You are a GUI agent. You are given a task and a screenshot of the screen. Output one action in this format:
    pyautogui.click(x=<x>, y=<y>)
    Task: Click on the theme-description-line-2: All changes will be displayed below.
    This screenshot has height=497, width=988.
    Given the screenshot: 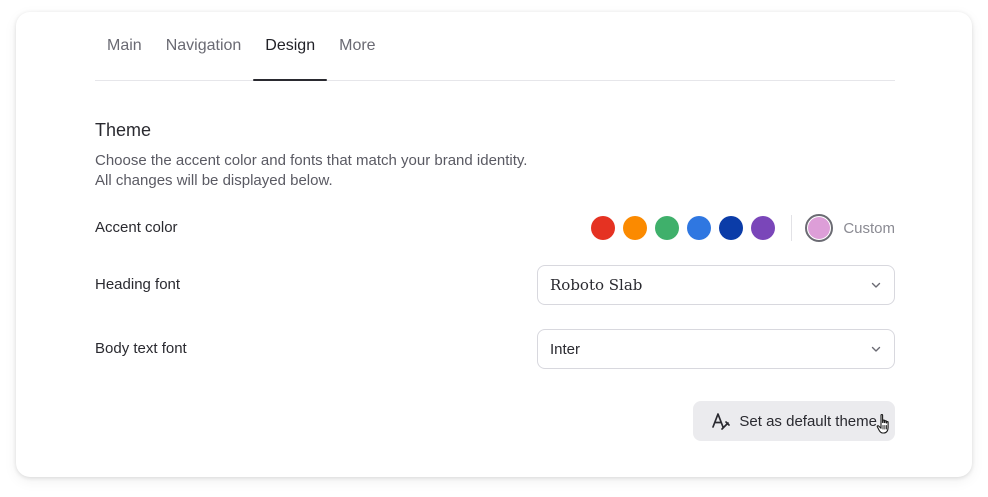 What is the action you would take?
    pyautogui.click(x=214, y=180)
    